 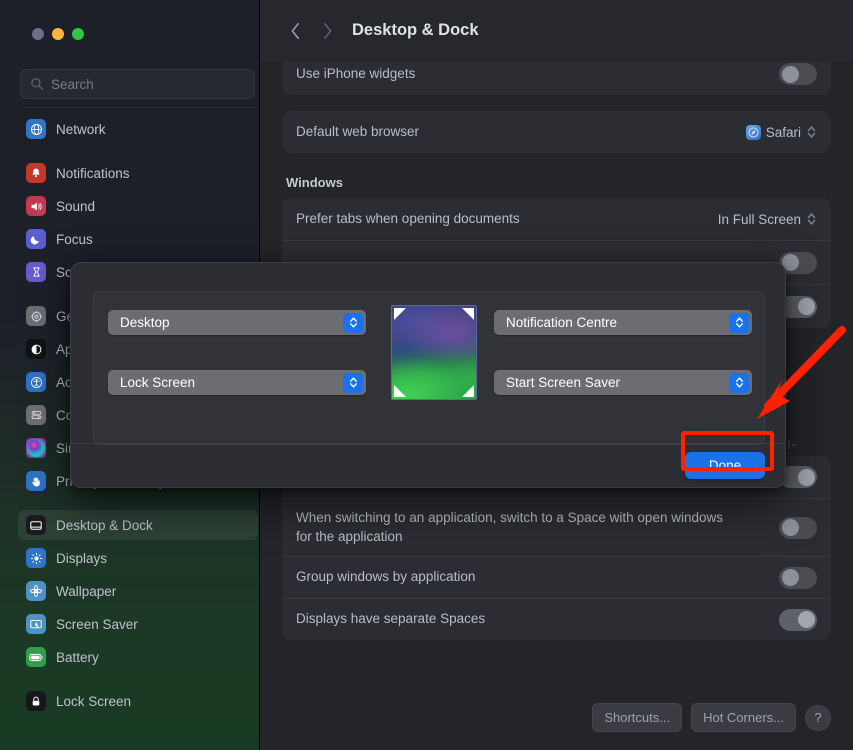 I want to click on back-button, so click(x=295, y=31).